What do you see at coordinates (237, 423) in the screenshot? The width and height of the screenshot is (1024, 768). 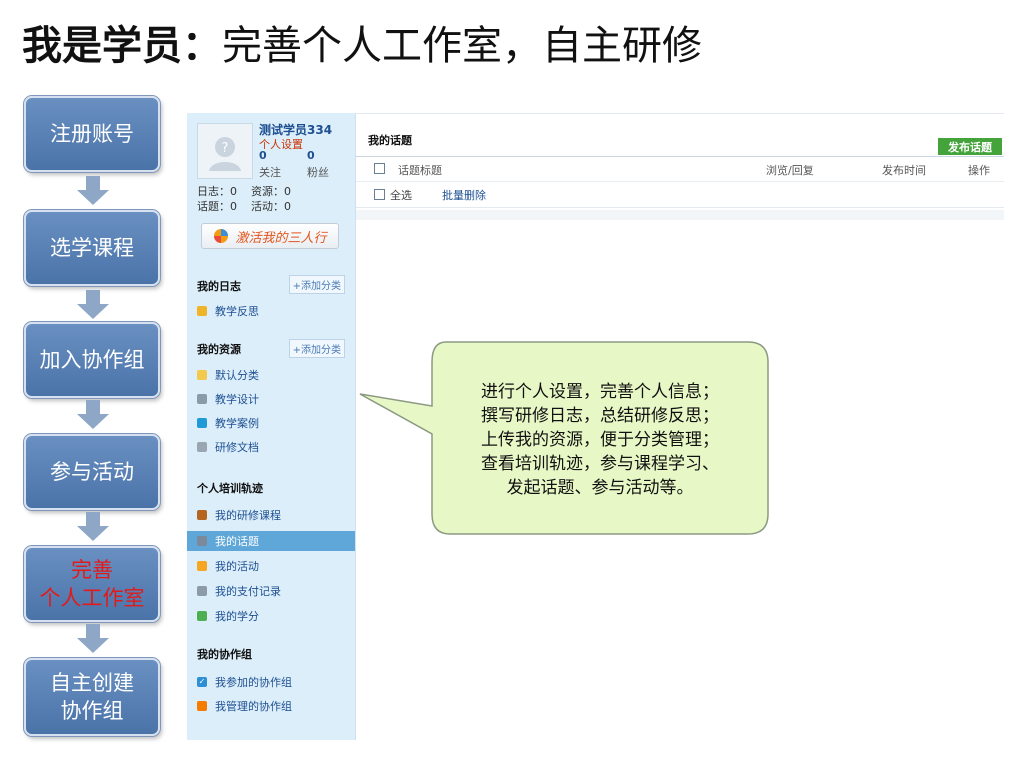 I see `nav-item-label: 教学案例` at bounding box center [237, 423].